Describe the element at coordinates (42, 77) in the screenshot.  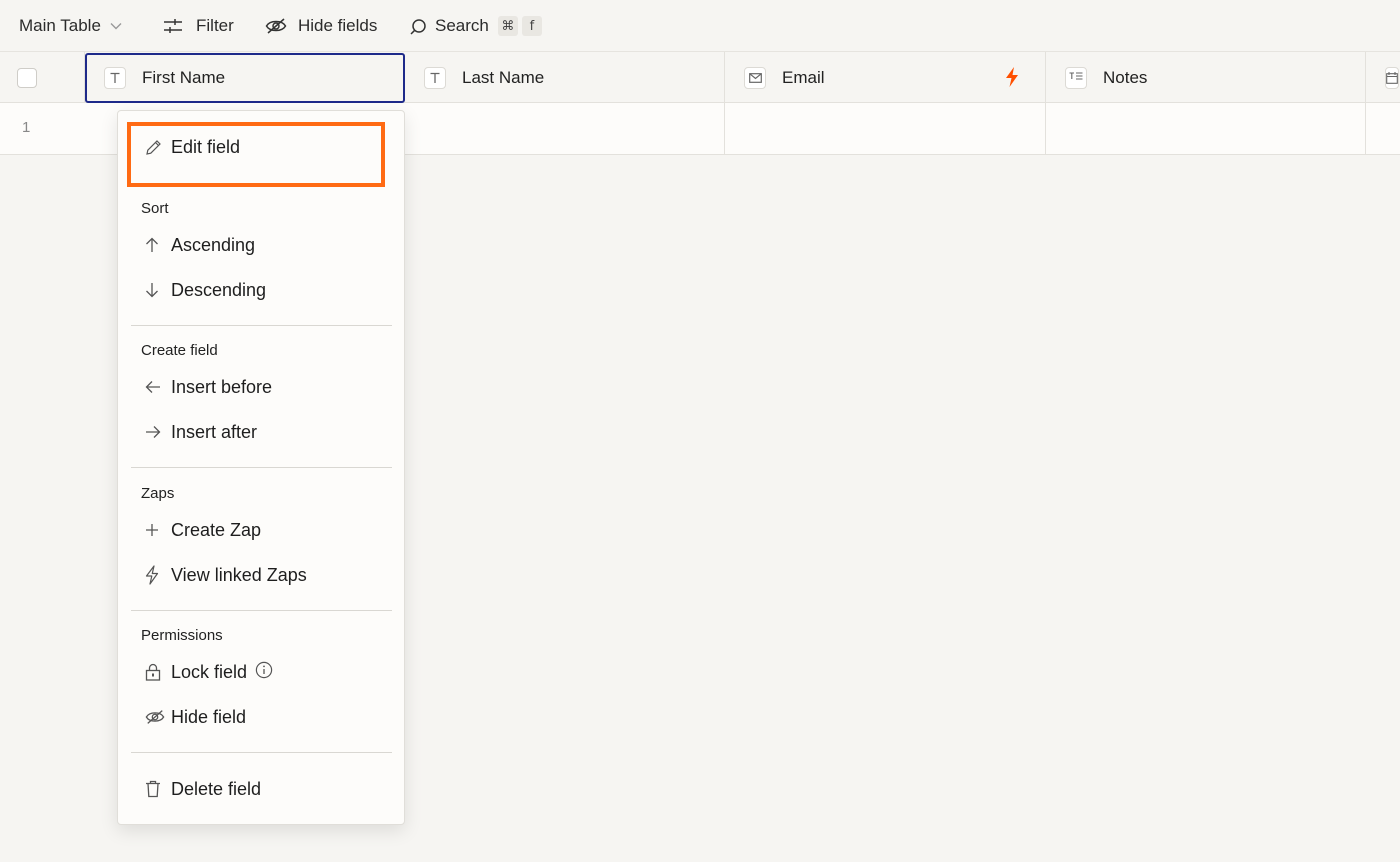
I see `select-all-column` at that location.